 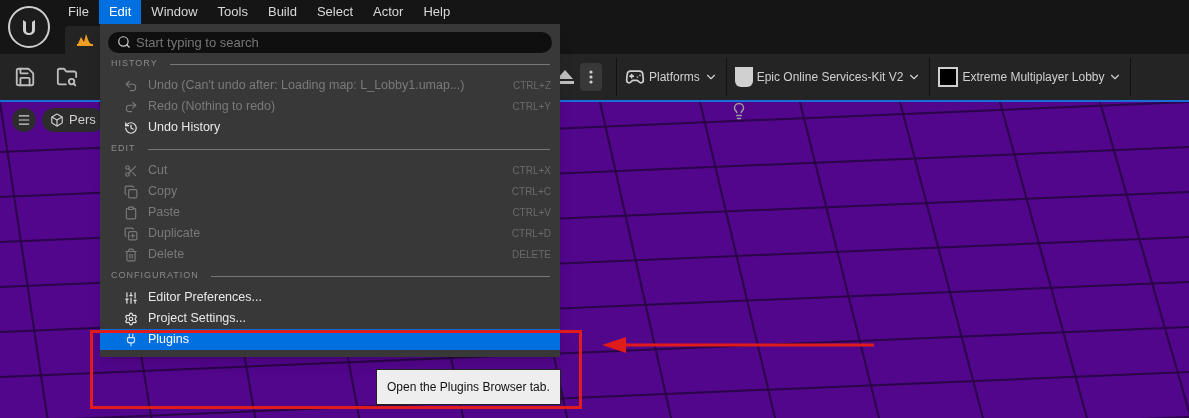 I want to click on section-heading: HISTORY, so click(x=134, y=64).